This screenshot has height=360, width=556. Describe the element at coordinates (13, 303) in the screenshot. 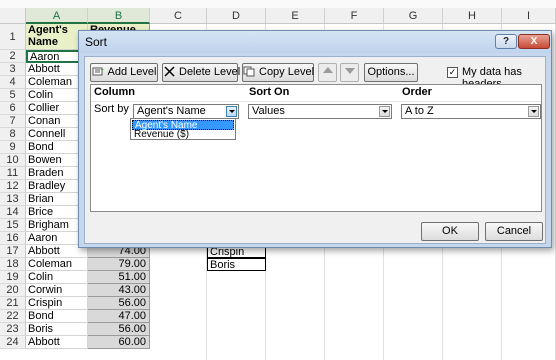

I see `row-header: 21` at that location.